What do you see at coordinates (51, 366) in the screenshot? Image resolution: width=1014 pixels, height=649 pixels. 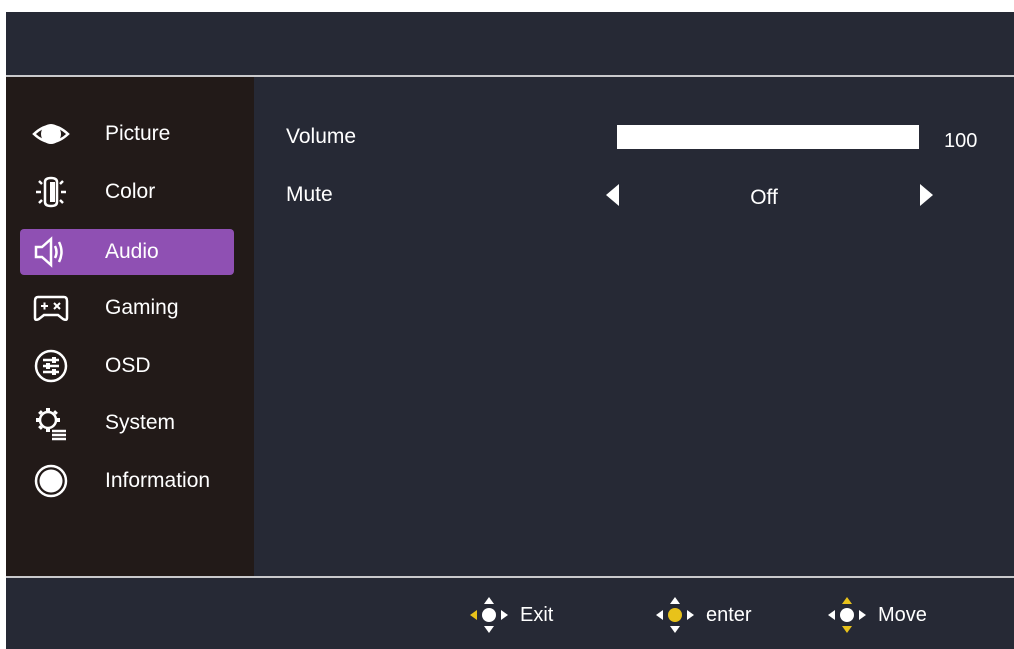 I see `osd-sliders-icon` at bounding box center [51, 366].